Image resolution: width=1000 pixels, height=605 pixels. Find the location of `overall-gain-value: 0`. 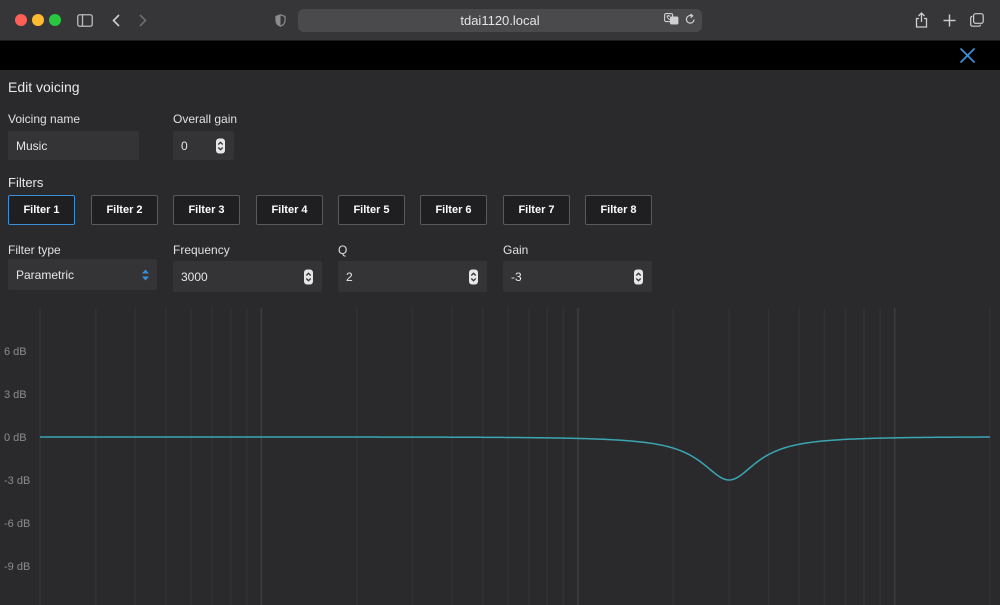

overall-gain-value: 0 is located at coordinates (184, 145).